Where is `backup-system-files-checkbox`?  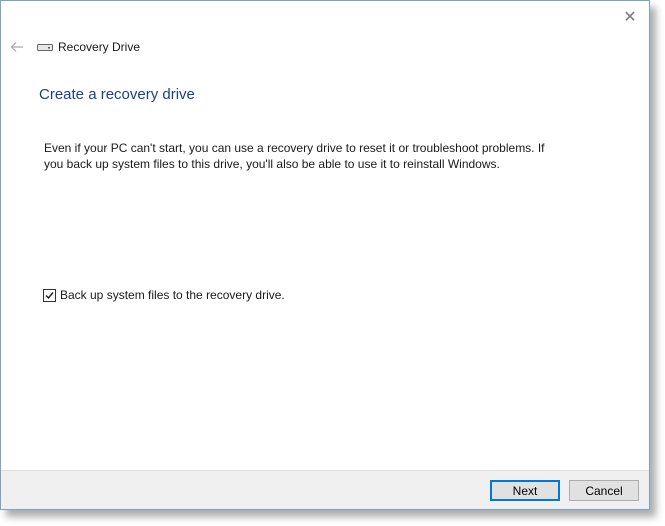
backup-system-files-checkbox is located at coordinates (49, 295).